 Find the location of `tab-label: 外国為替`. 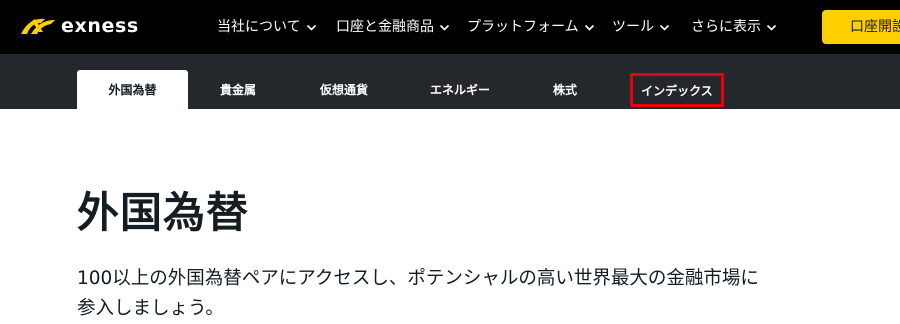

tab-label: 外国為替 is located at coordinates (132, 90).